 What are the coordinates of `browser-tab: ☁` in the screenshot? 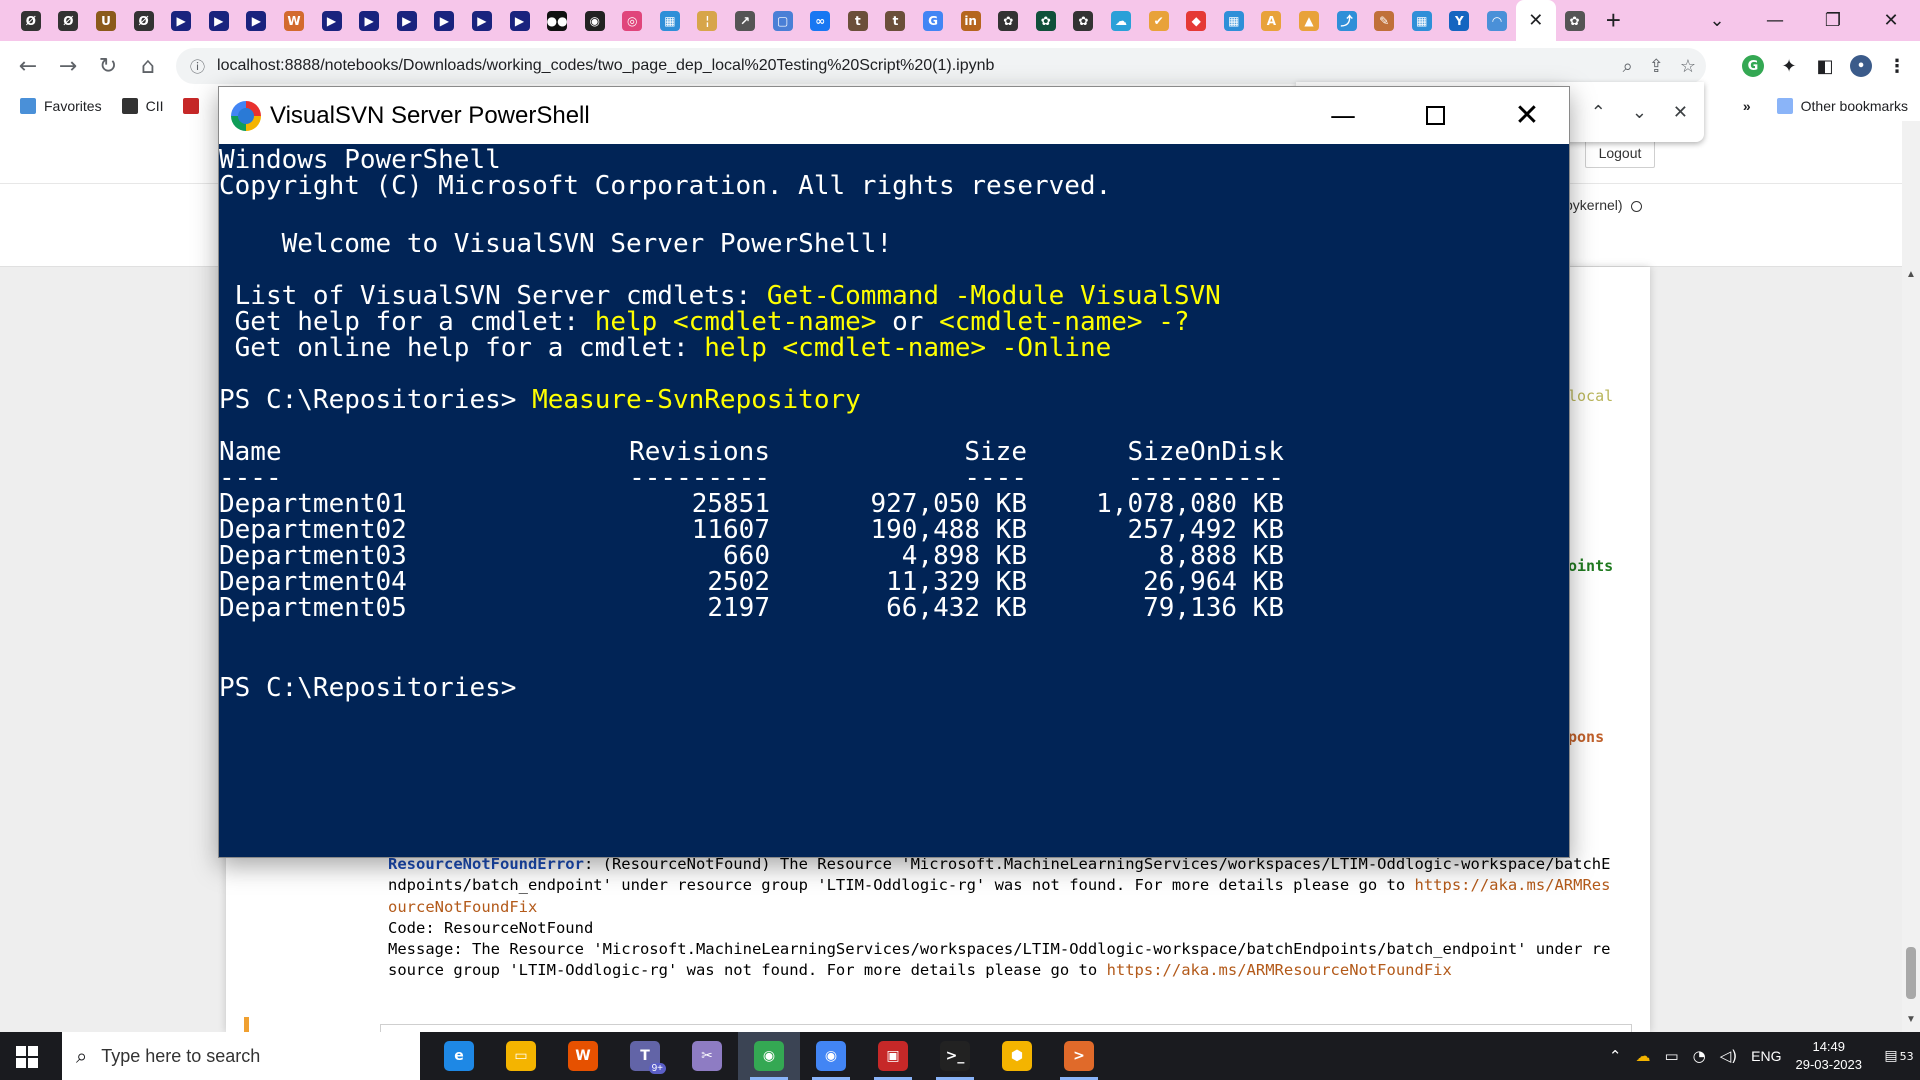 It's located at (1121, 20).